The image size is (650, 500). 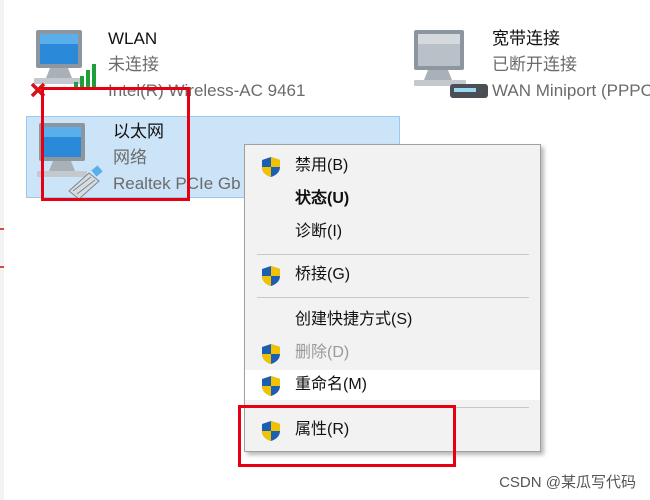 What do you see at coordinates (2, 250) in the screenshot?
I see `left-edge-strip` at bounding box center [2, 250].